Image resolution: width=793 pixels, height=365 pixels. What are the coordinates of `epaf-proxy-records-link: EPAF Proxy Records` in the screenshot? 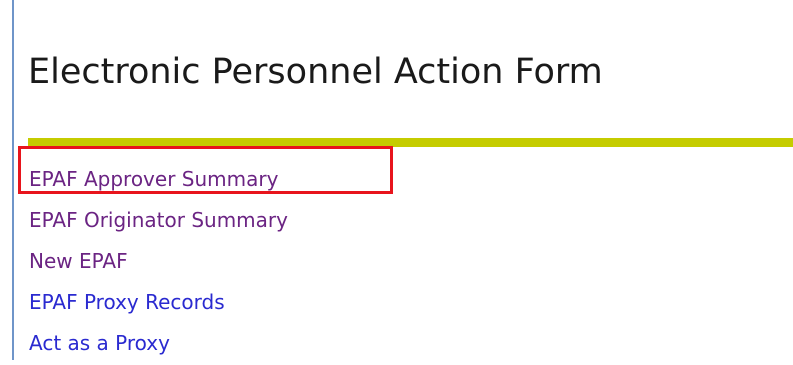 It's located at (127, 302).